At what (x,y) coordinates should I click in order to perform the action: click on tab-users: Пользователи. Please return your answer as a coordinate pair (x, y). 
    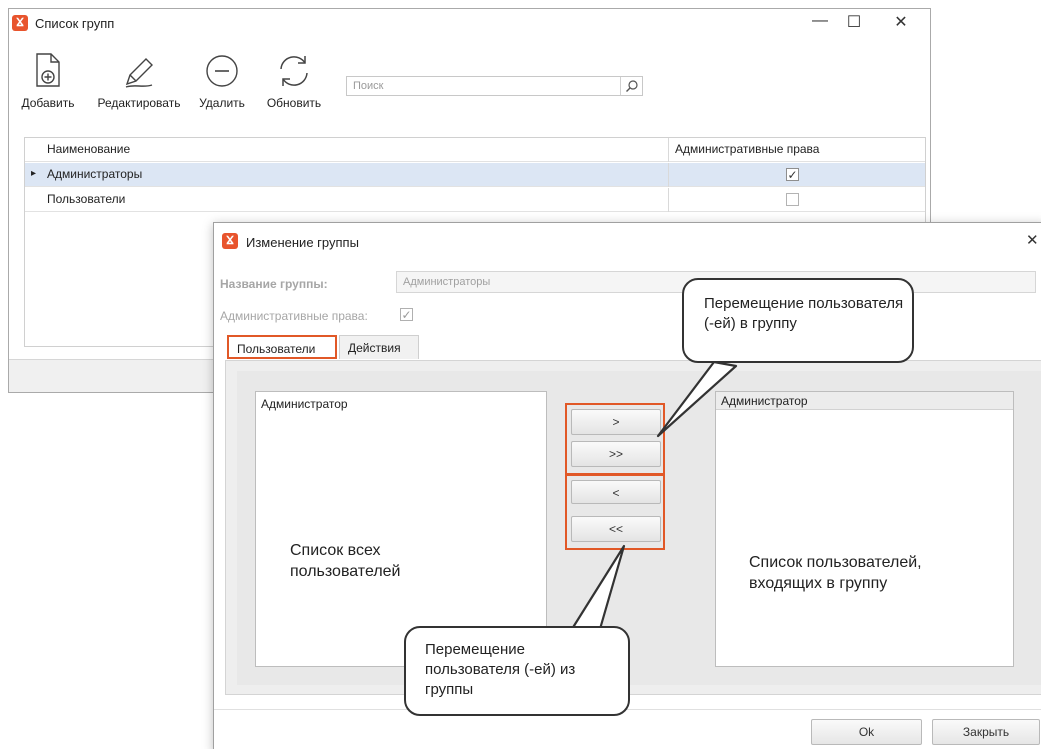
    Looking at the image, I should click on (282, 347).